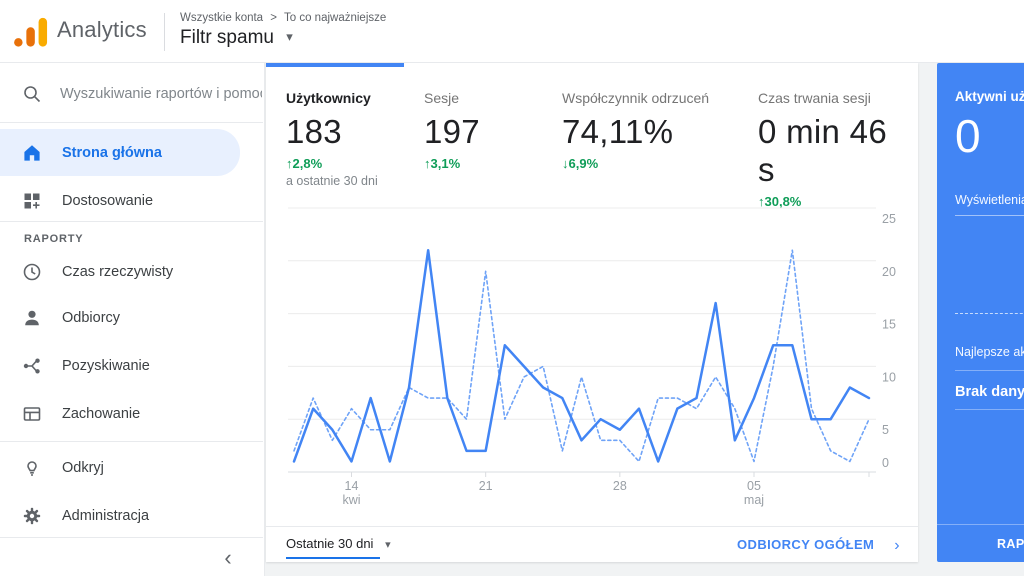  What do you see at coordinates (636, 98) in the screenshot?
I see `metric-label: Współczynnik odrzuceń` at bounding box center [636, 98].